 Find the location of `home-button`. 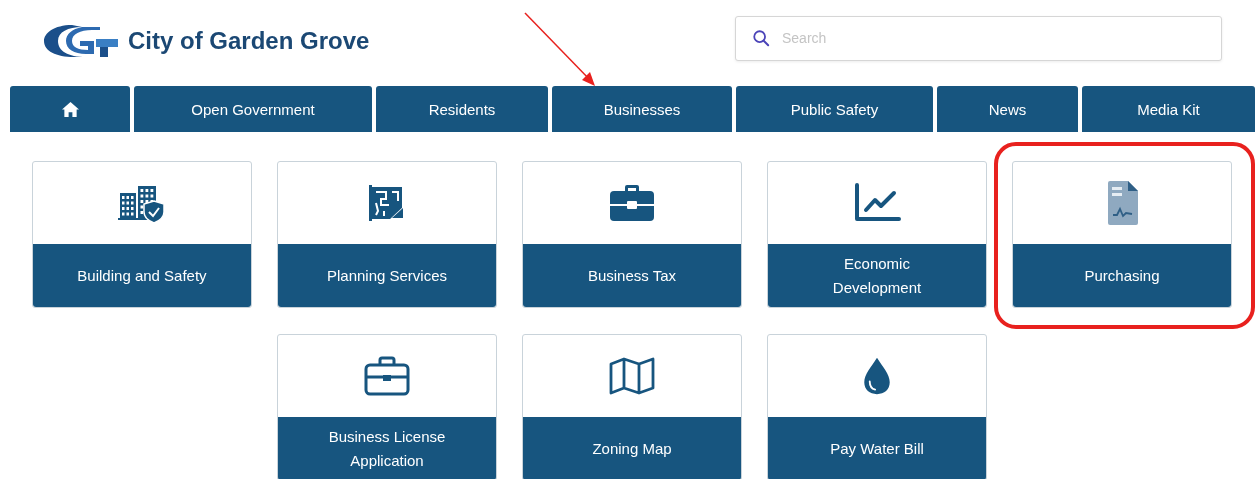

home-button is located at coordinates (70, 109).